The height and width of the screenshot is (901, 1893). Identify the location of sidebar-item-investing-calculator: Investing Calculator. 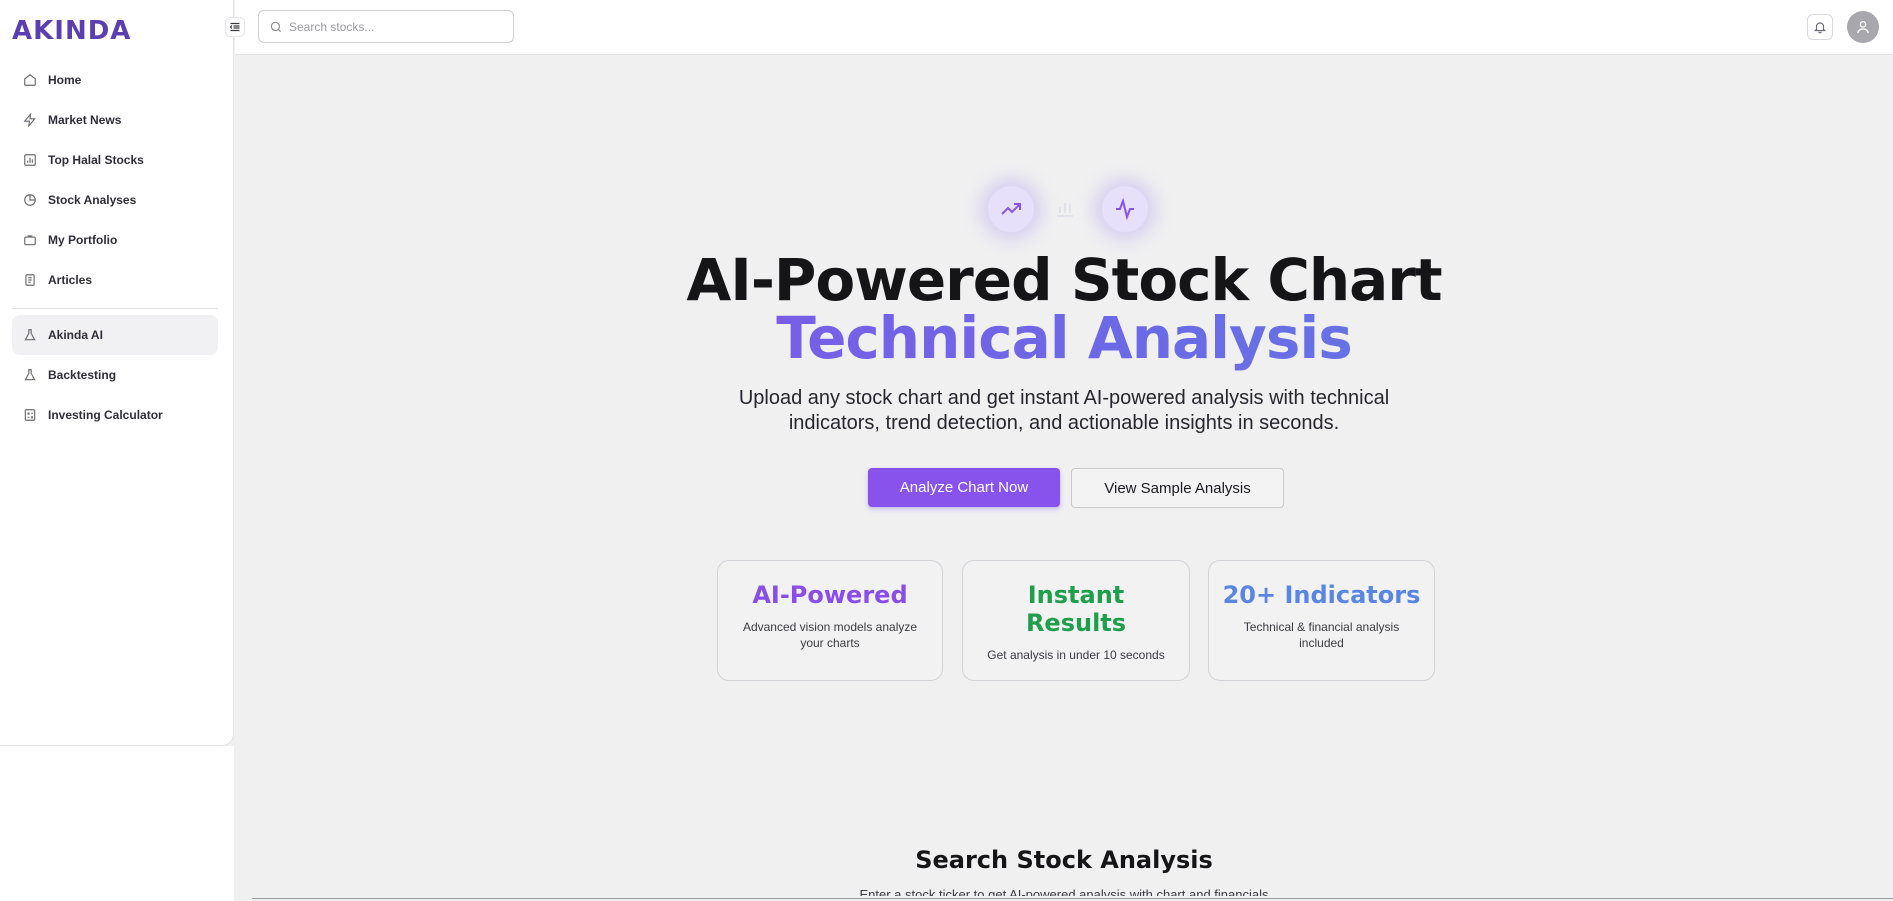
(115, 415).